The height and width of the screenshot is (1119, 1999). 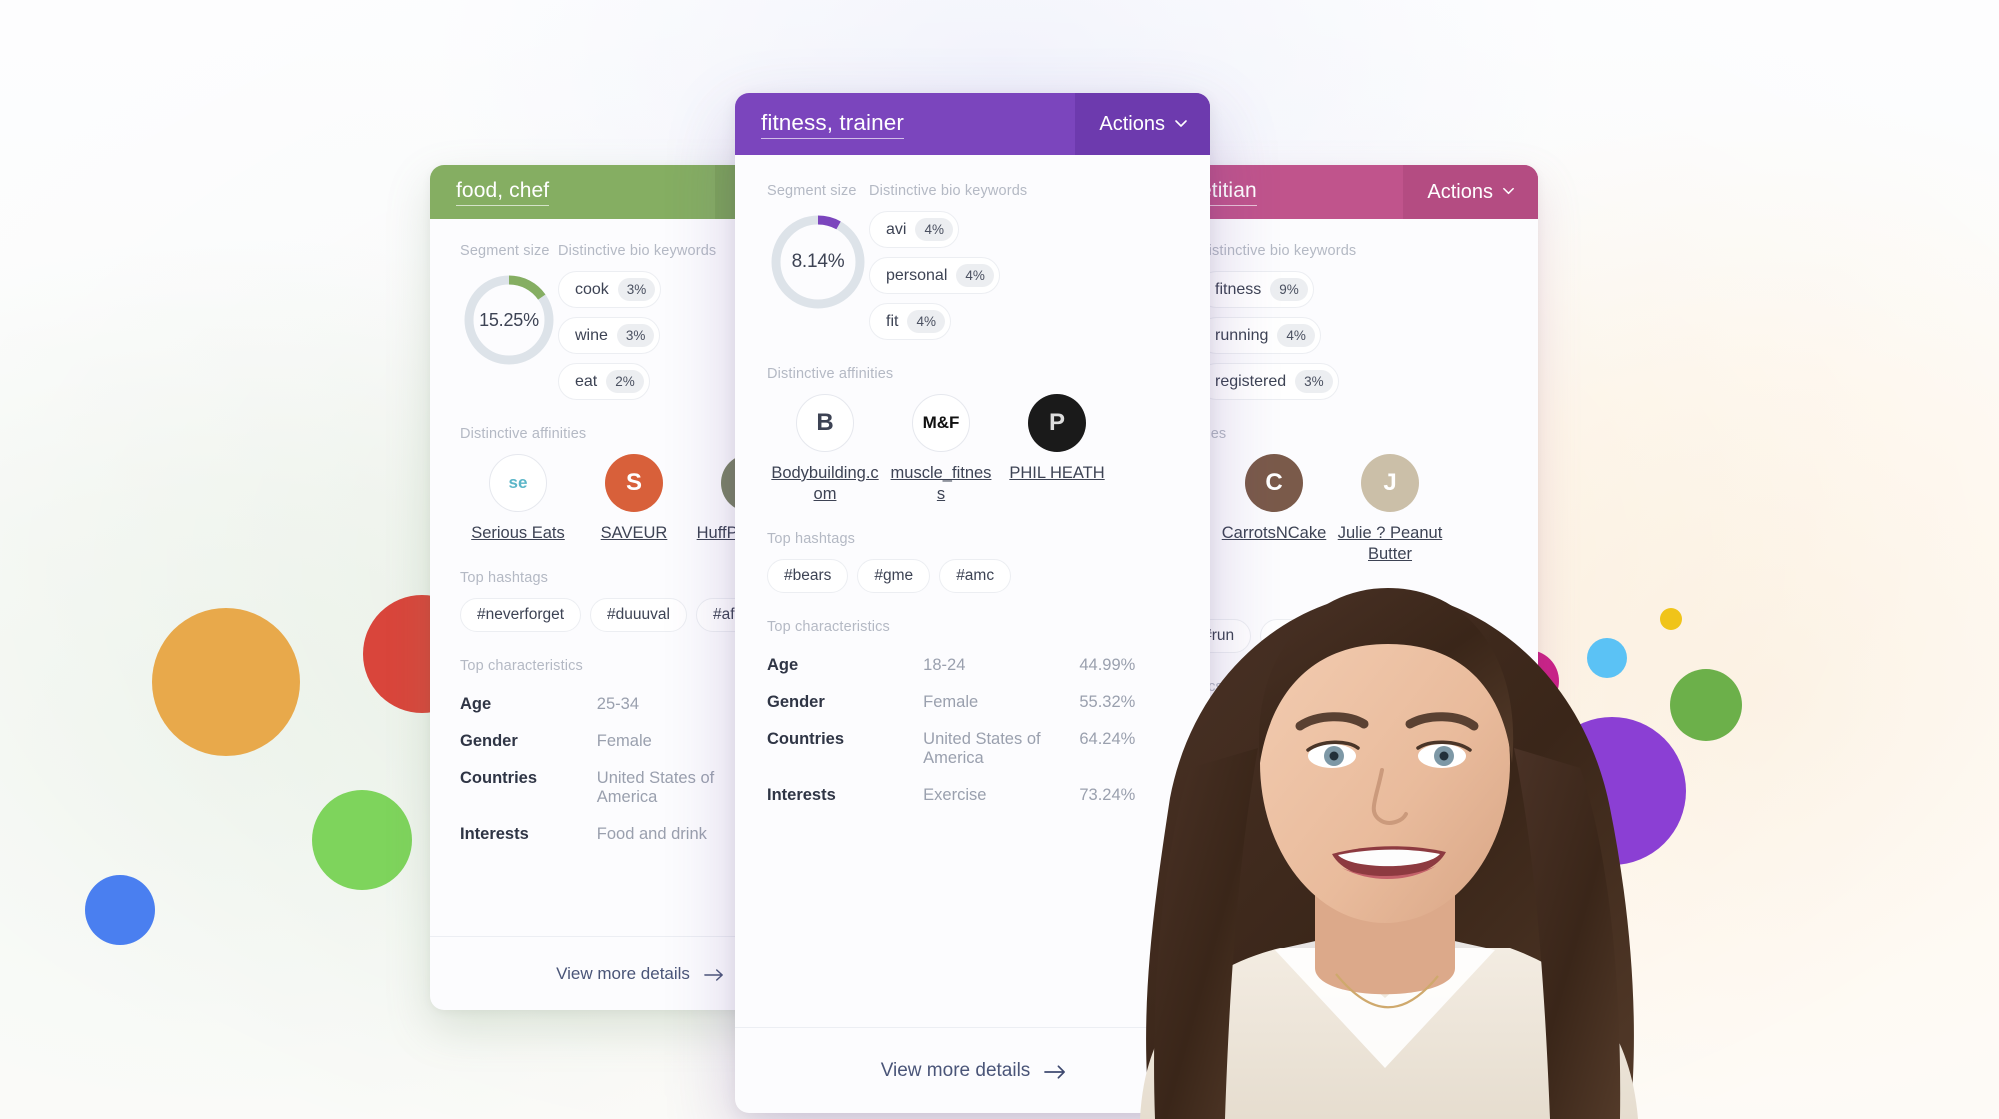 I want to click on affinity-avatar: B, so click(x=825, y=423).